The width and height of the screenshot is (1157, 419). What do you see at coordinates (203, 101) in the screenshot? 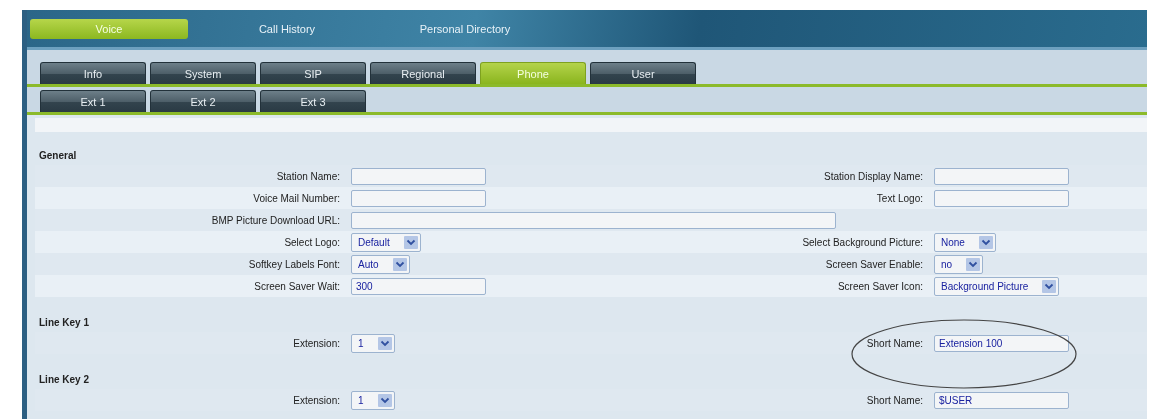
I see `tab: Ext 2` at bounding box center [203, 101].